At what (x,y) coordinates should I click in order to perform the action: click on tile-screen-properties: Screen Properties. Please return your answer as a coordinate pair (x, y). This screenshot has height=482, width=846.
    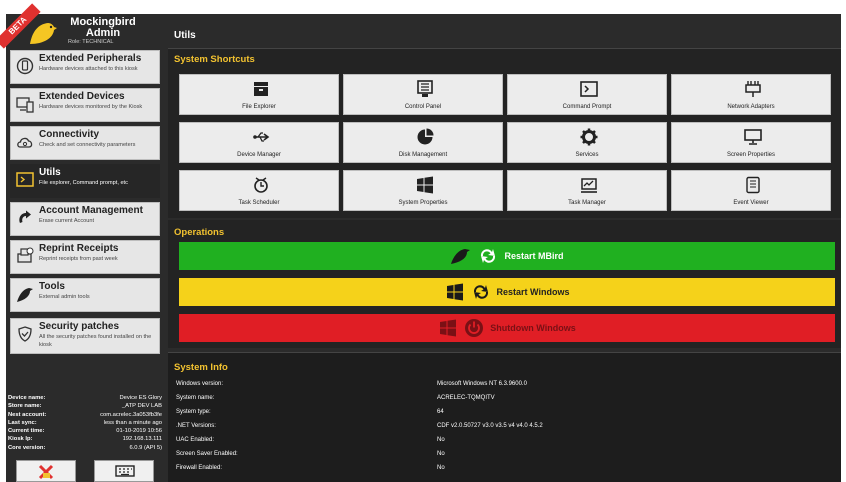
    Looking at the image, I should click on (751, 142).